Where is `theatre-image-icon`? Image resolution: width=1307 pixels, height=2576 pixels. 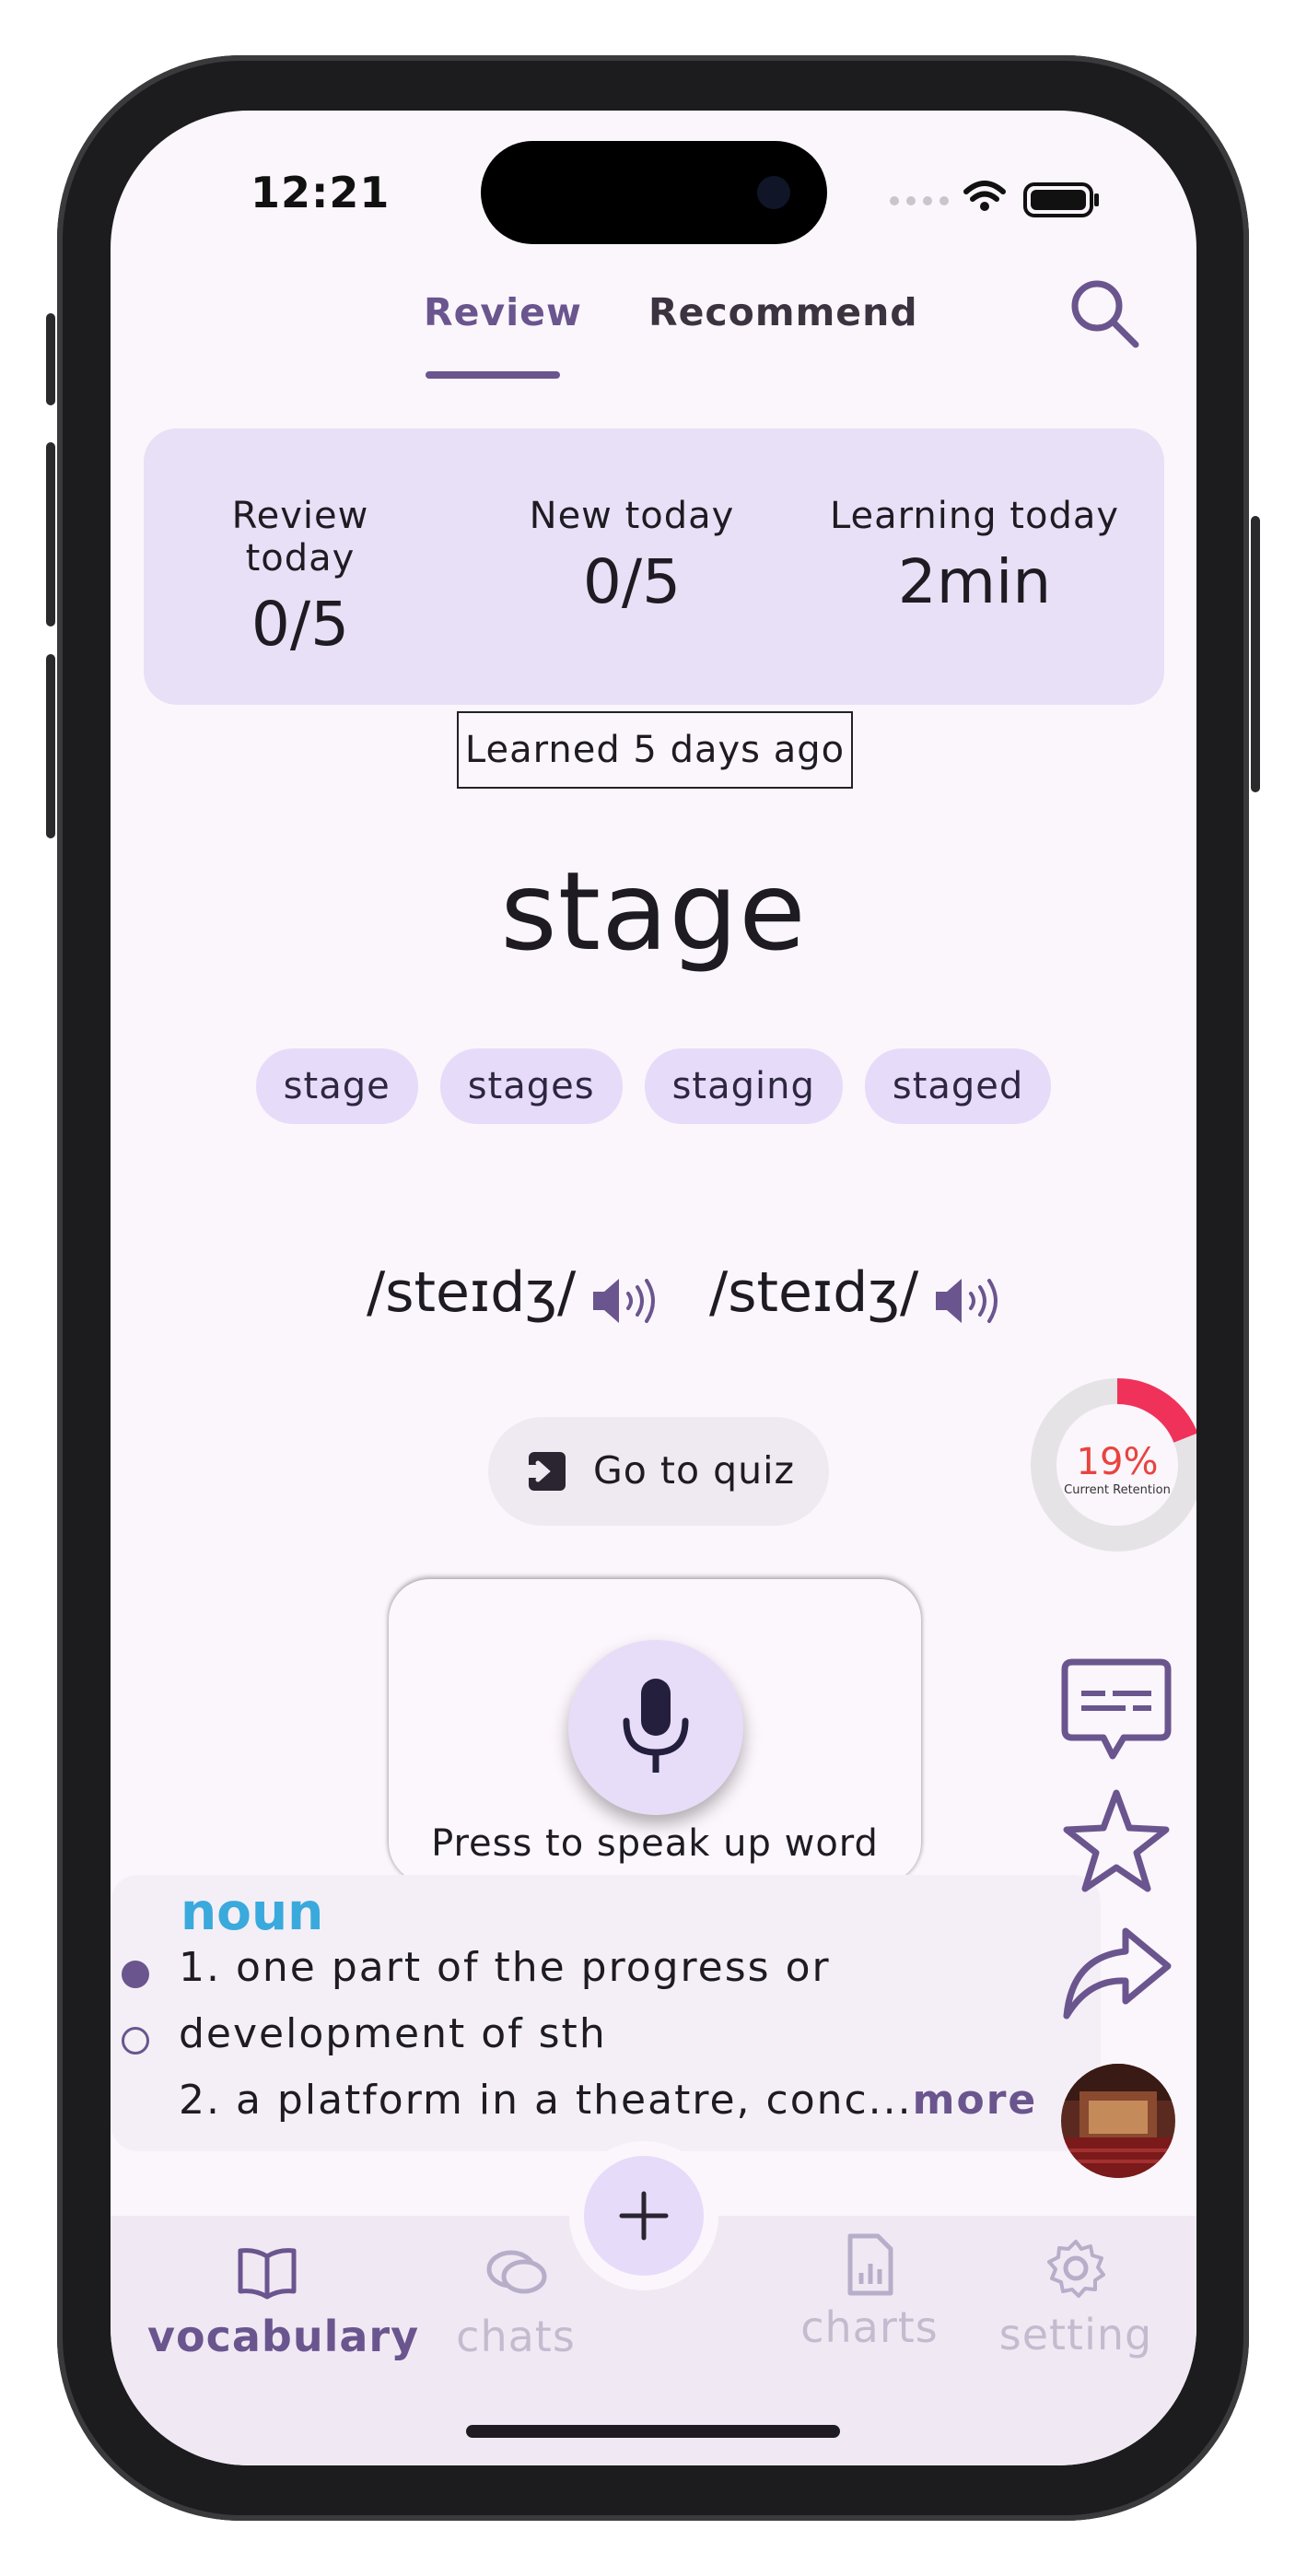
theatre-image-icon is located at coordinates (1118, 2121).